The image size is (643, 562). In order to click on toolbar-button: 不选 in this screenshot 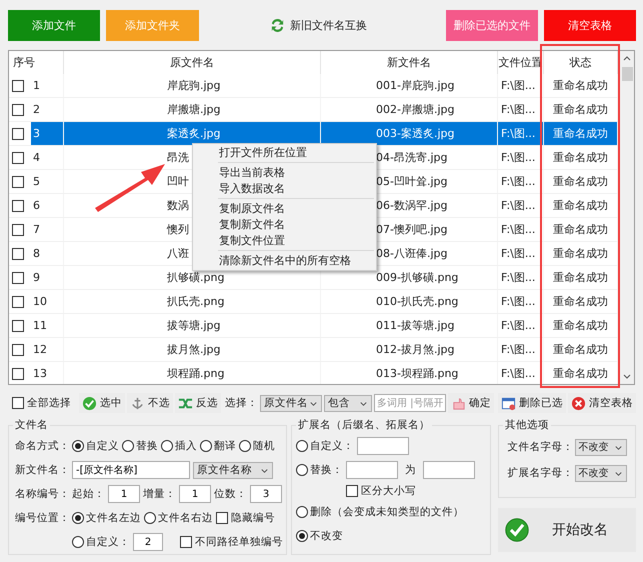, I will do `click(150, 403)`.